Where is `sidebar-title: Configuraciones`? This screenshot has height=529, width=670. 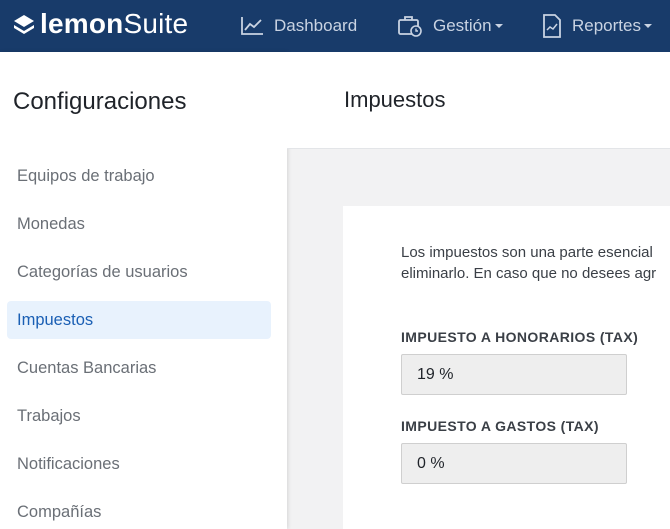 sidebar-title: Configuraciones is located at coordinates (100, 101).